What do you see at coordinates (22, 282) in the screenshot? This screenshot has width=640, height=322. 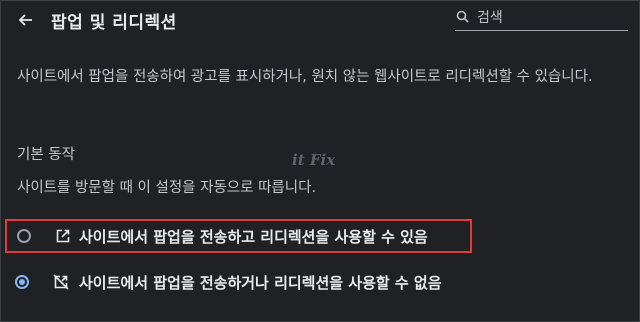 I see `radio-block` at bounding box center [22, 282].